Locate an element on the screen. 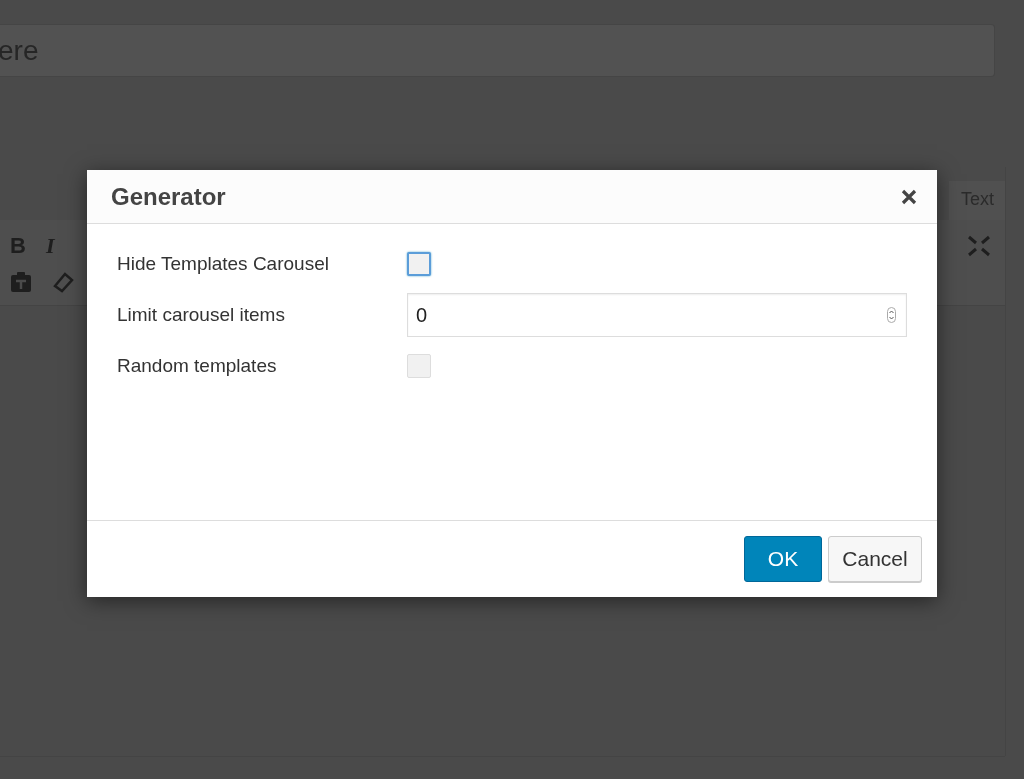  number-field: 0 is located at coordinates (657, 315).